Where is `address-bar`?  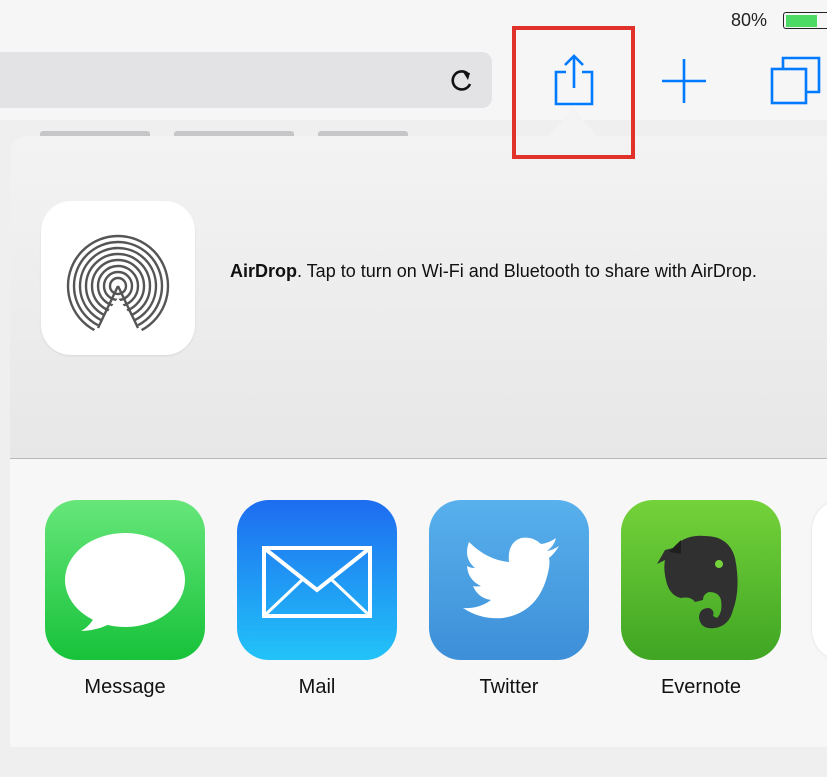 address-bar is located at coordinates (246, 80).